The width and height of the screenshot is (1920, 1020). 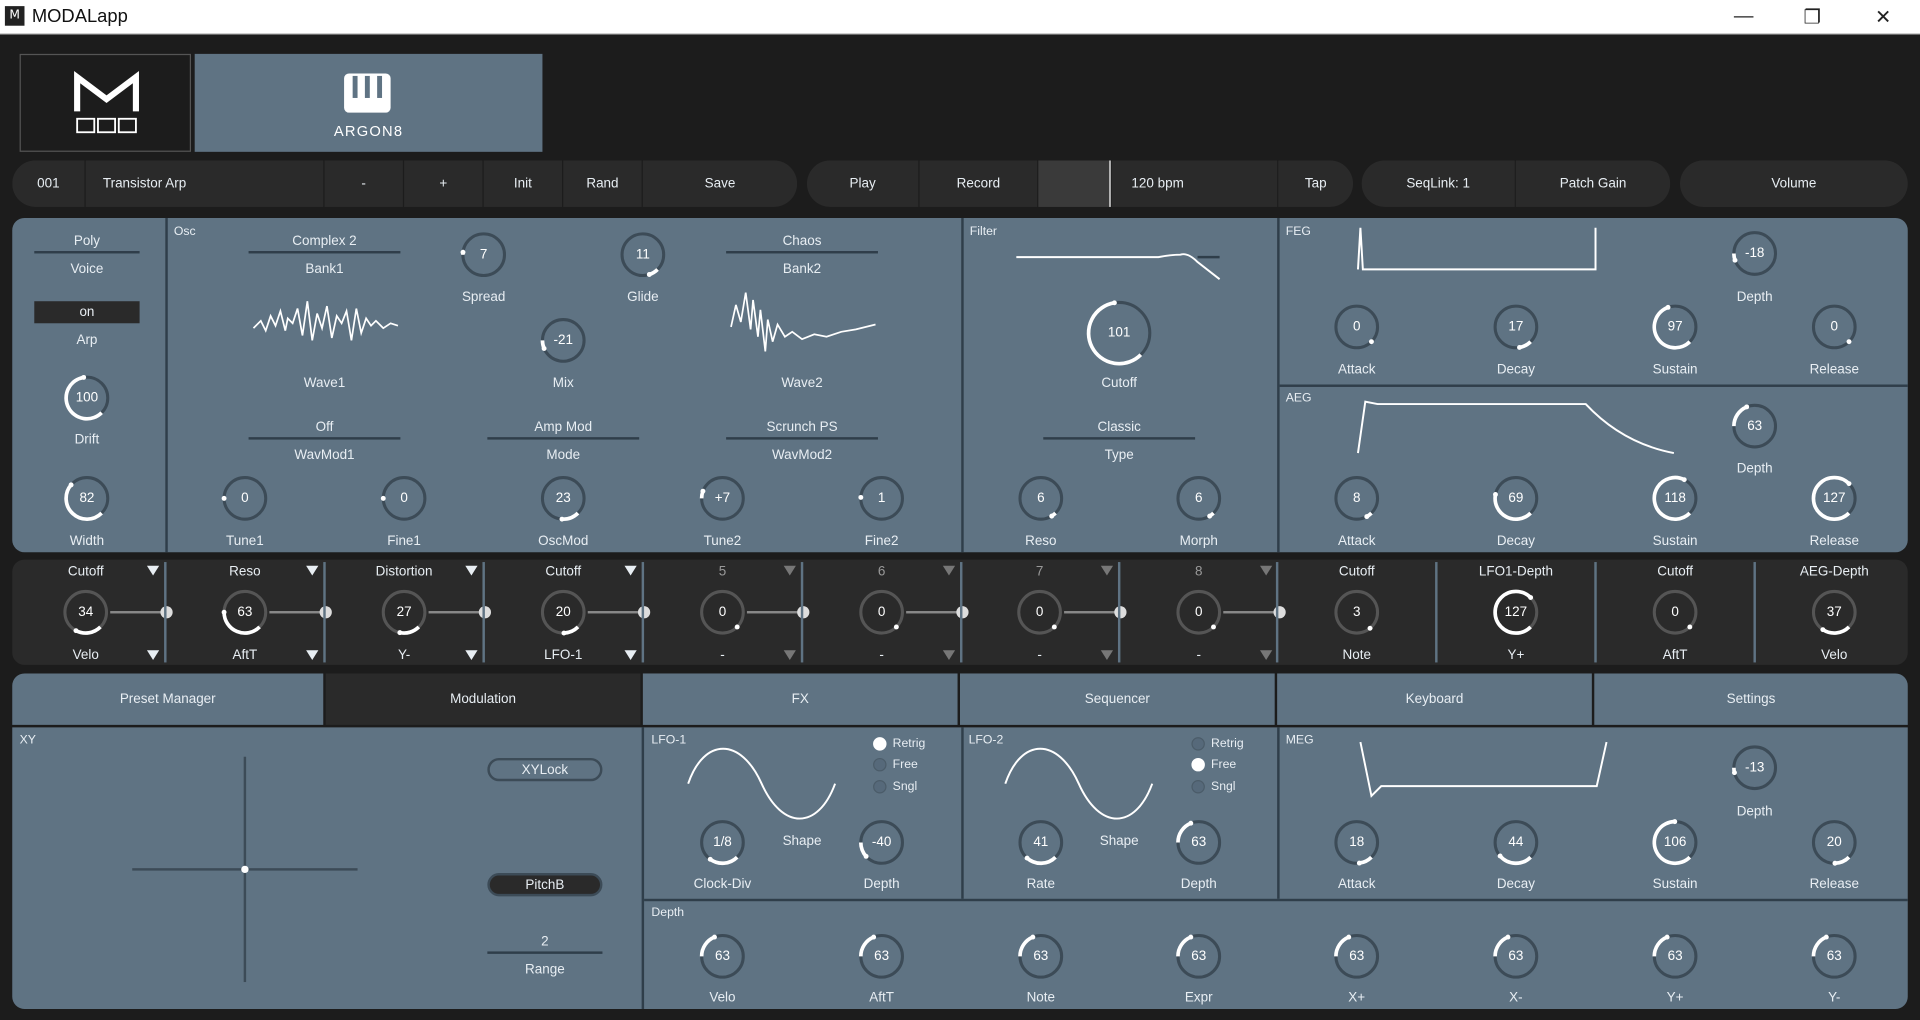 I want to click on reso-knob: 6, so click(x=1040, y=498).